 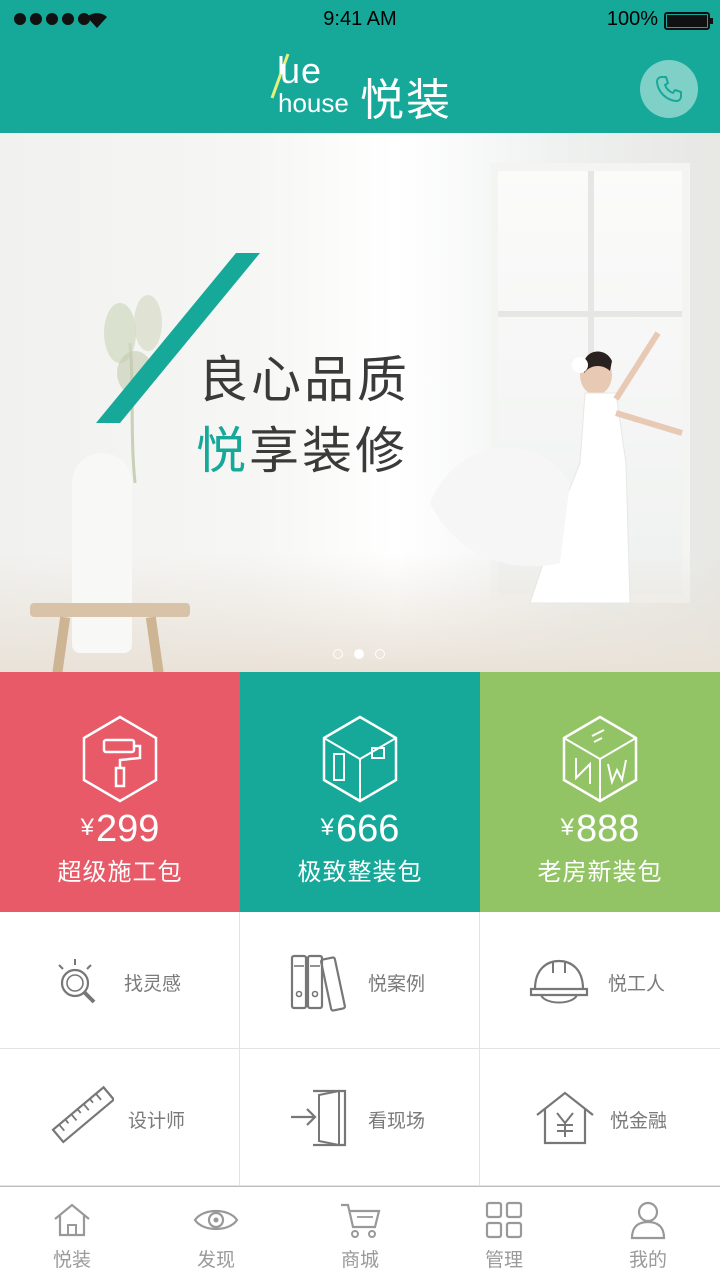 I want to click on banner-slogan-highlight: 悦, so click(x=222, y=451).